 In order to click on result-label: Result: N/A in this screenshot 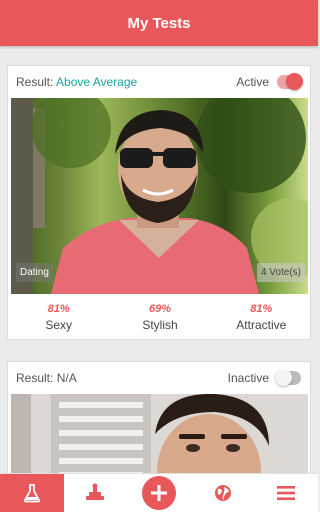, I will do `click(46, 378)`.